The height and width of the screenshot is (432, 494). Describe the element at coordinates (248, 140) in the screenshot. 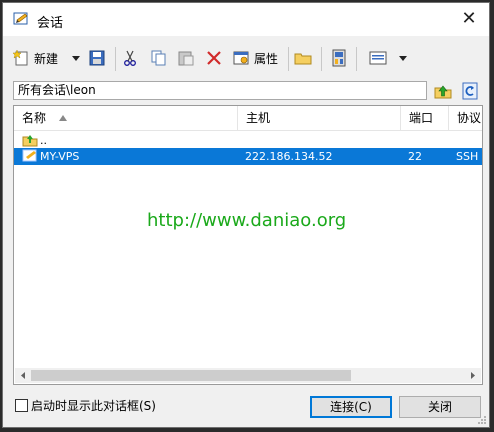

I see `parent-folder-row: ..` at that location.